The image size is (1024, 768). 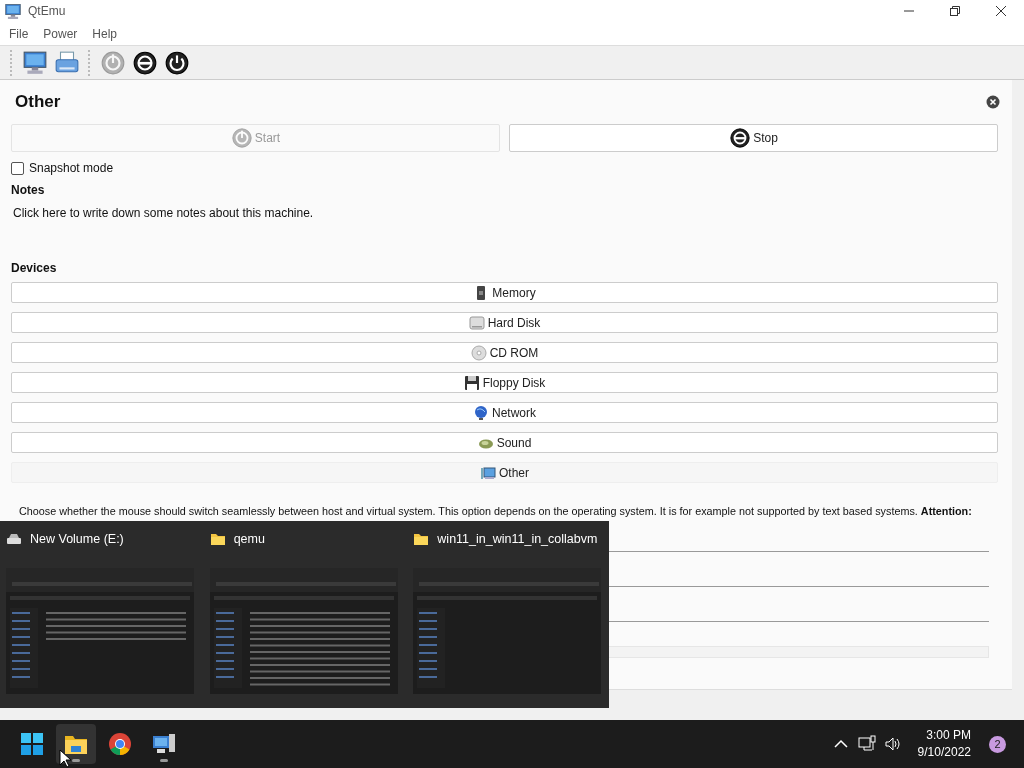 What do you see at coordinates (504, 442) in the screenshot?
I see `device-button: Sound` at bounding box center [504, 442].